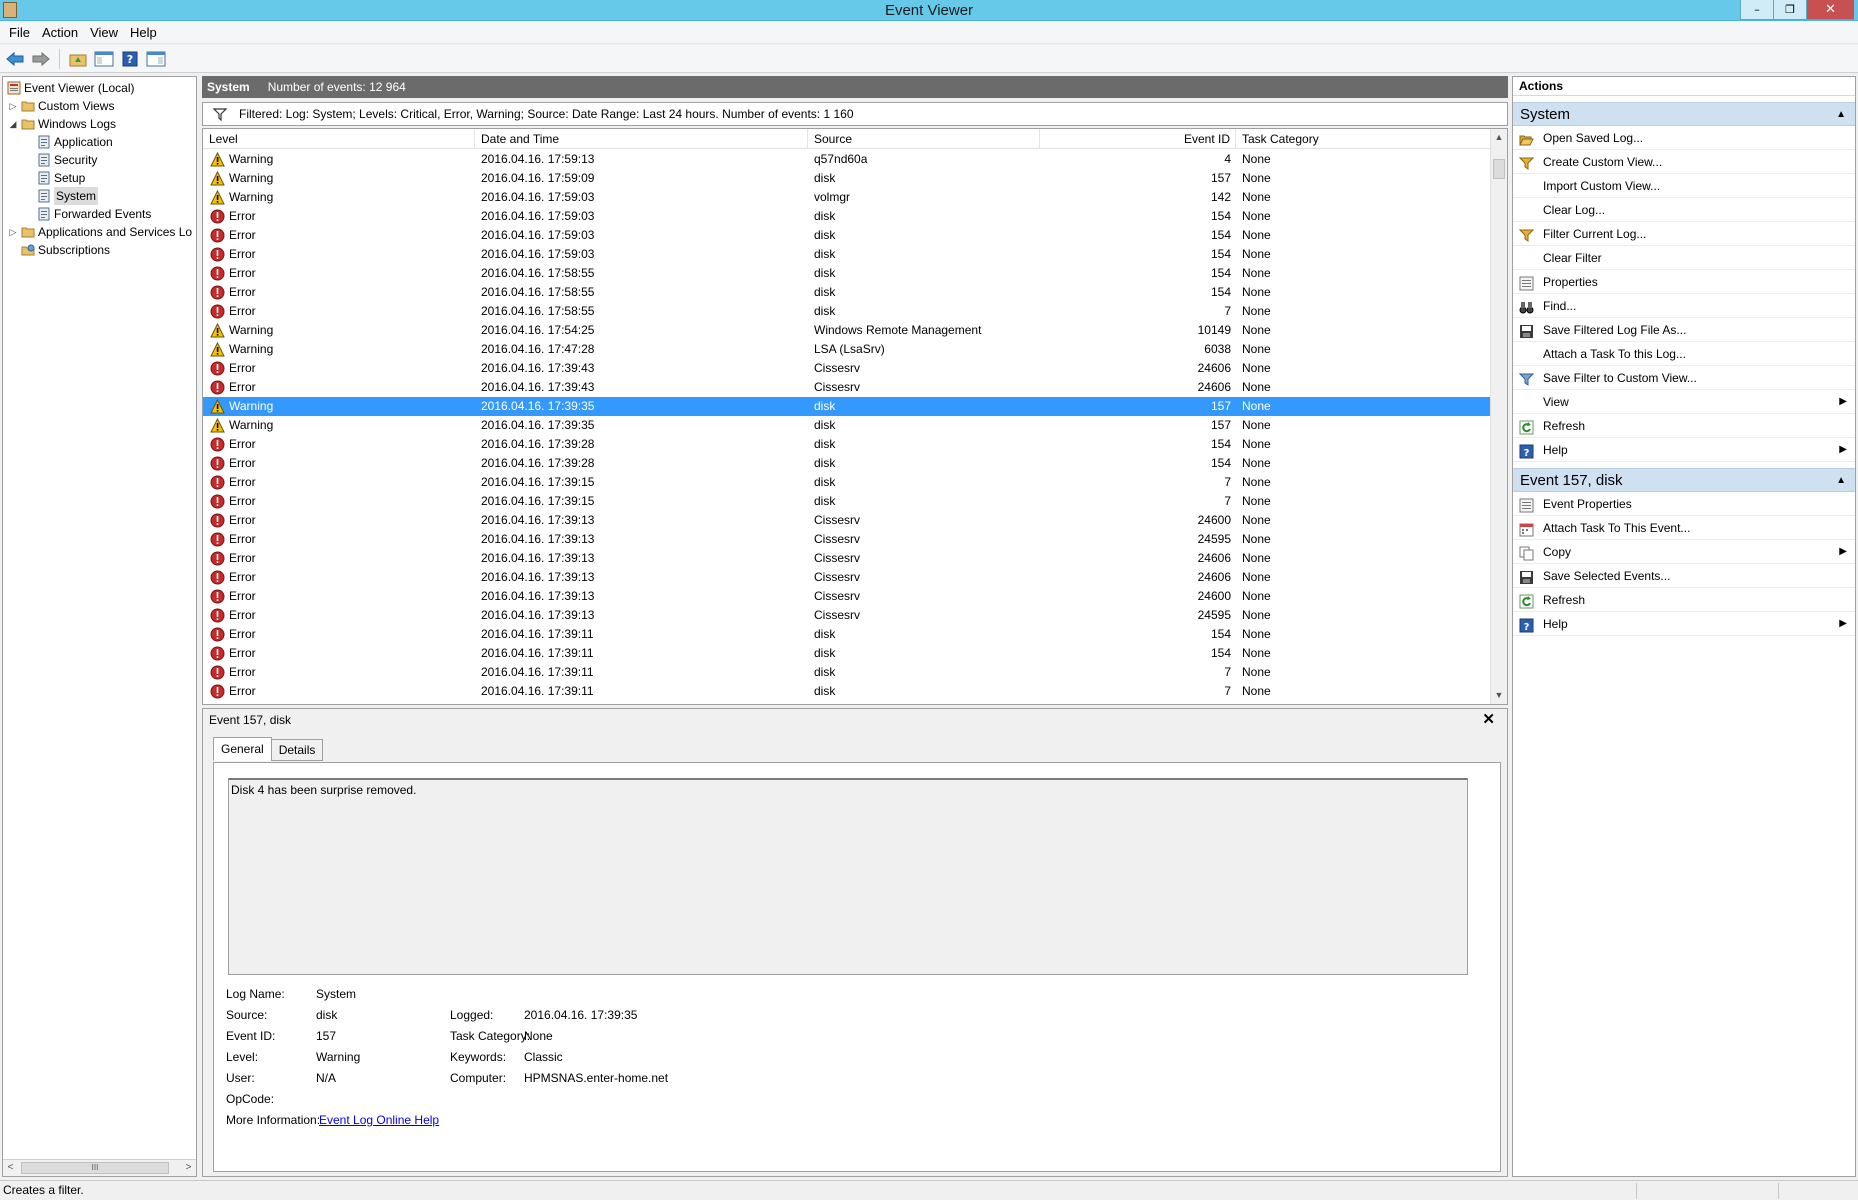 The image size is (1858, 1200). I want to click on column-event-id: Event ID, so click(1138, 139).